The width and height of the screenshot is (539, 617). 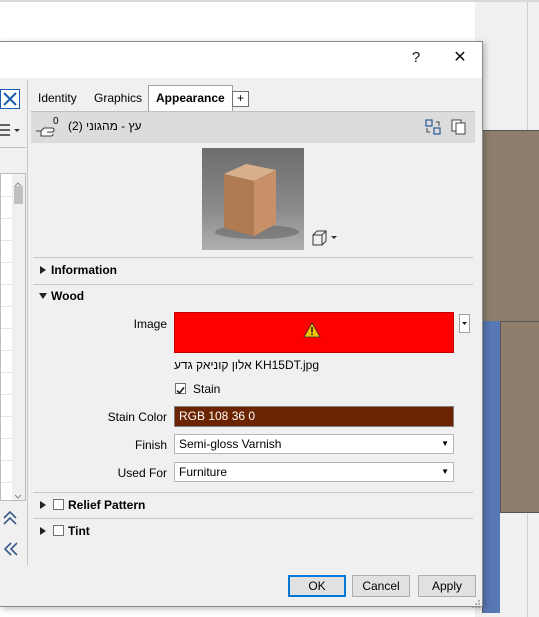 I want to click on resize-grip-icon, so click(x=476, y=603).